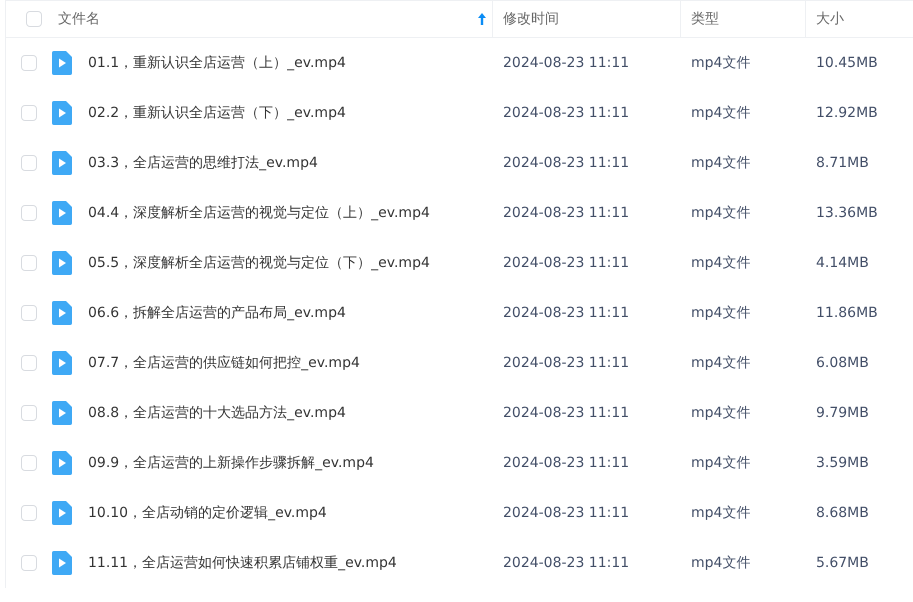 The image size is (913, 602). I want to click on file-size: 4.14MB, so click(842, 263).